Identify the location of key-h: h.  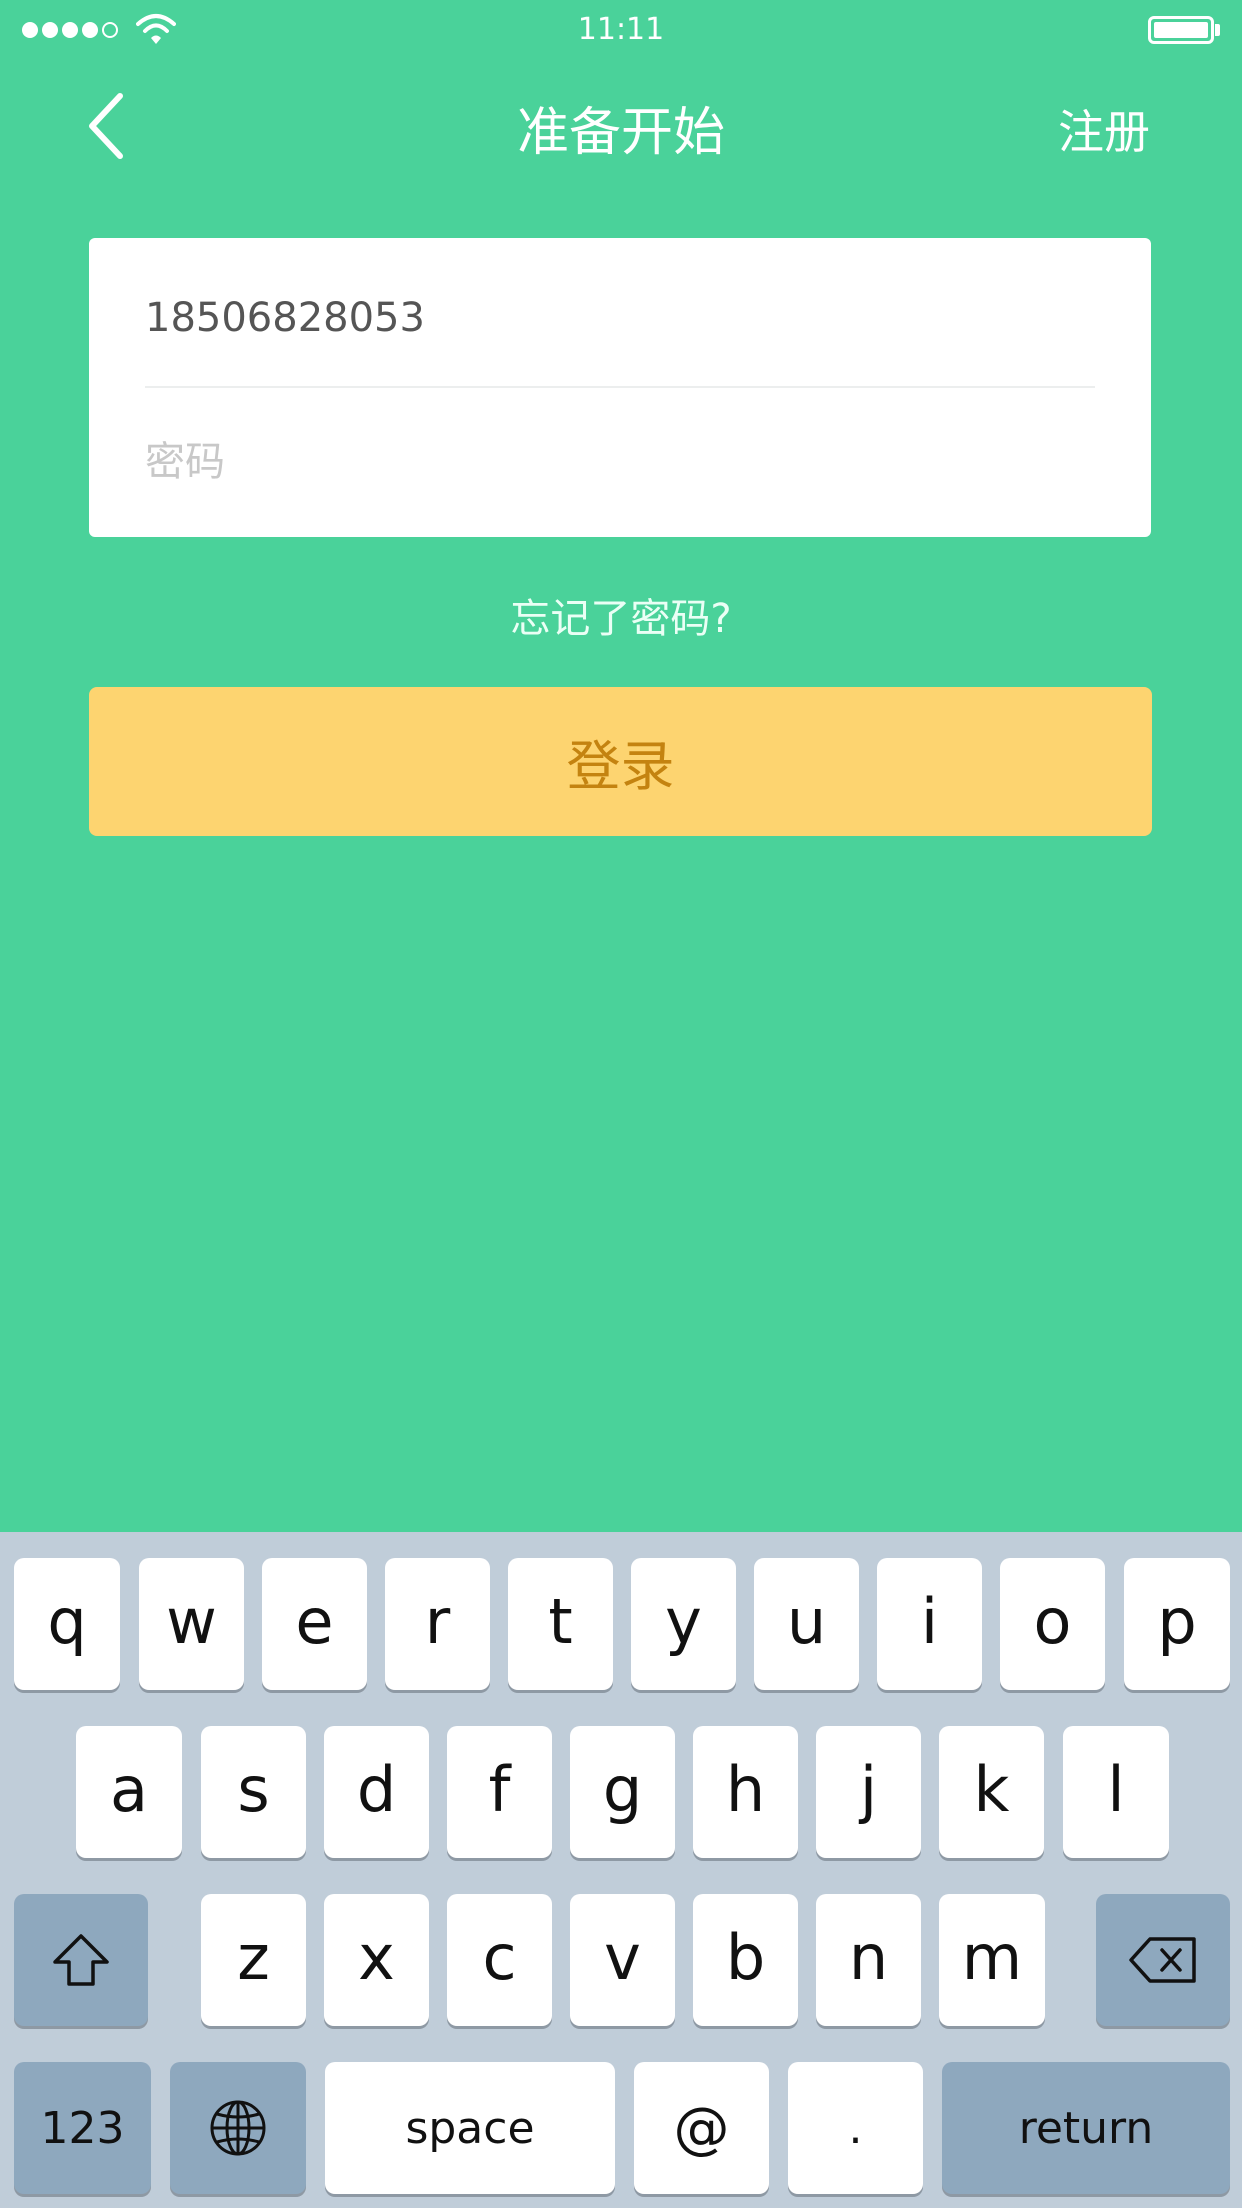
(745, 1792).